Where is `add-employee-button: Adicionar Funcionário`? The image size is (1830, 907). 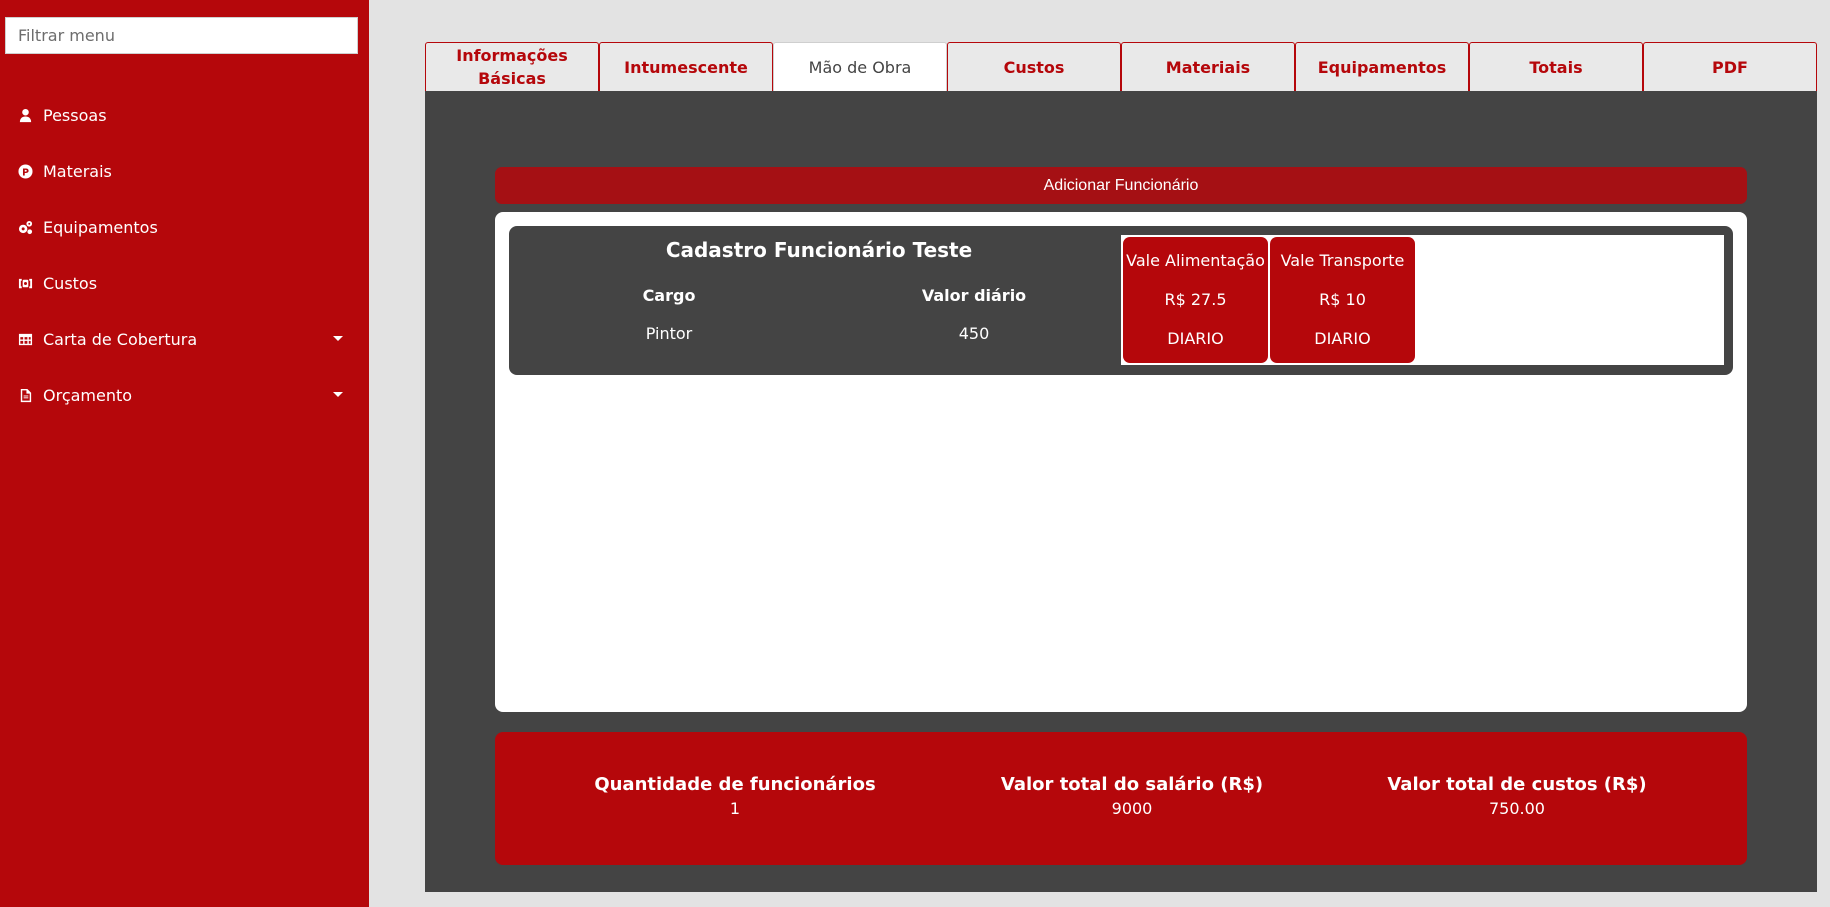
add-employee-button: Adicionar Funcionário is located at coordinates (1121, 185).